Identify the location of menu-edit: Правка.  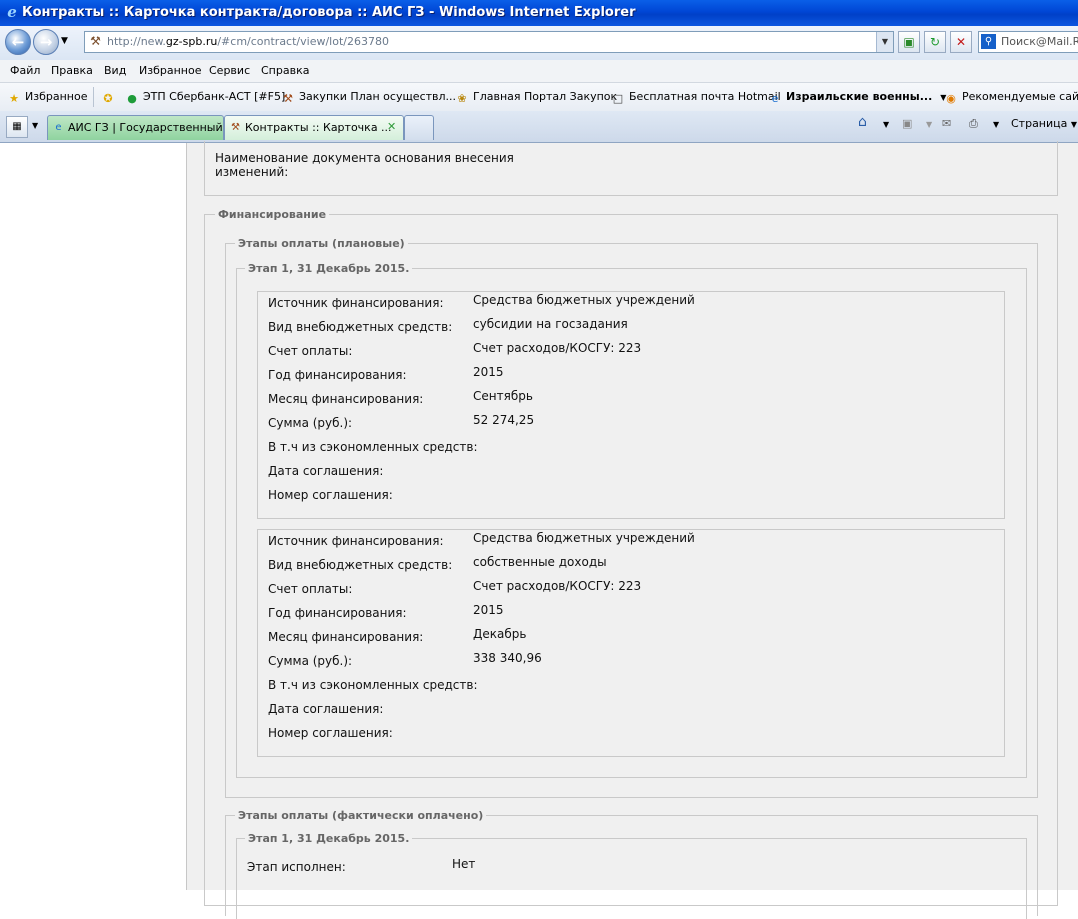
(72, 70).